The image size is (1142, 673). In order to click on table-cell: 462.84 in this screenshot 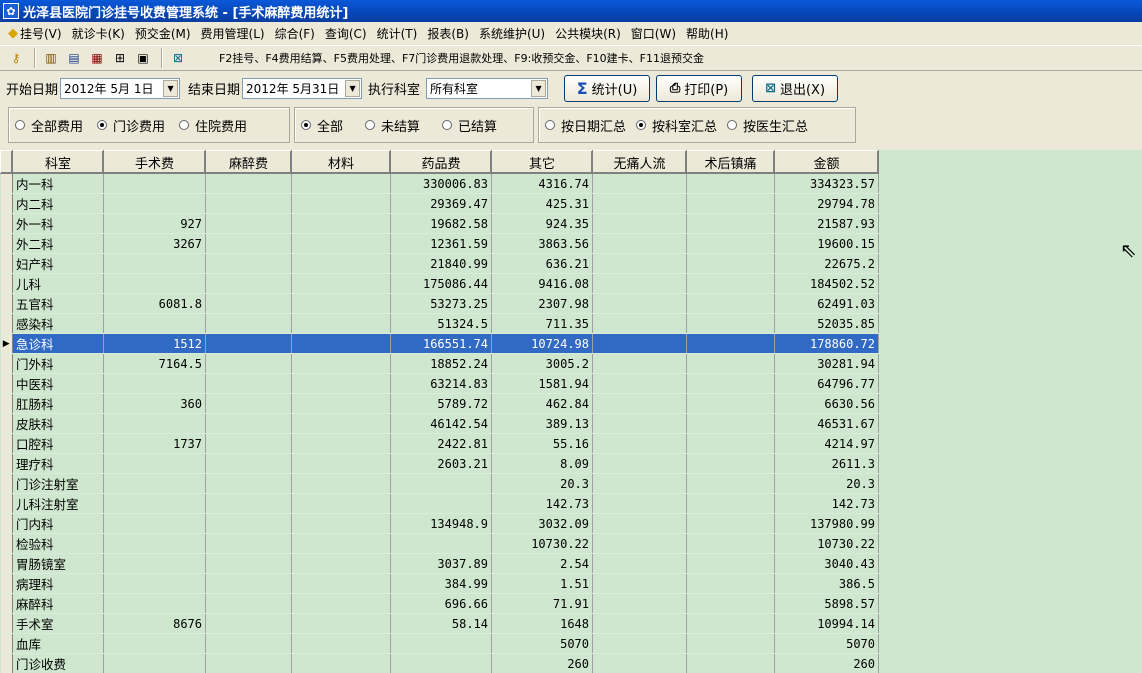, I will do `click(542, 403)`.